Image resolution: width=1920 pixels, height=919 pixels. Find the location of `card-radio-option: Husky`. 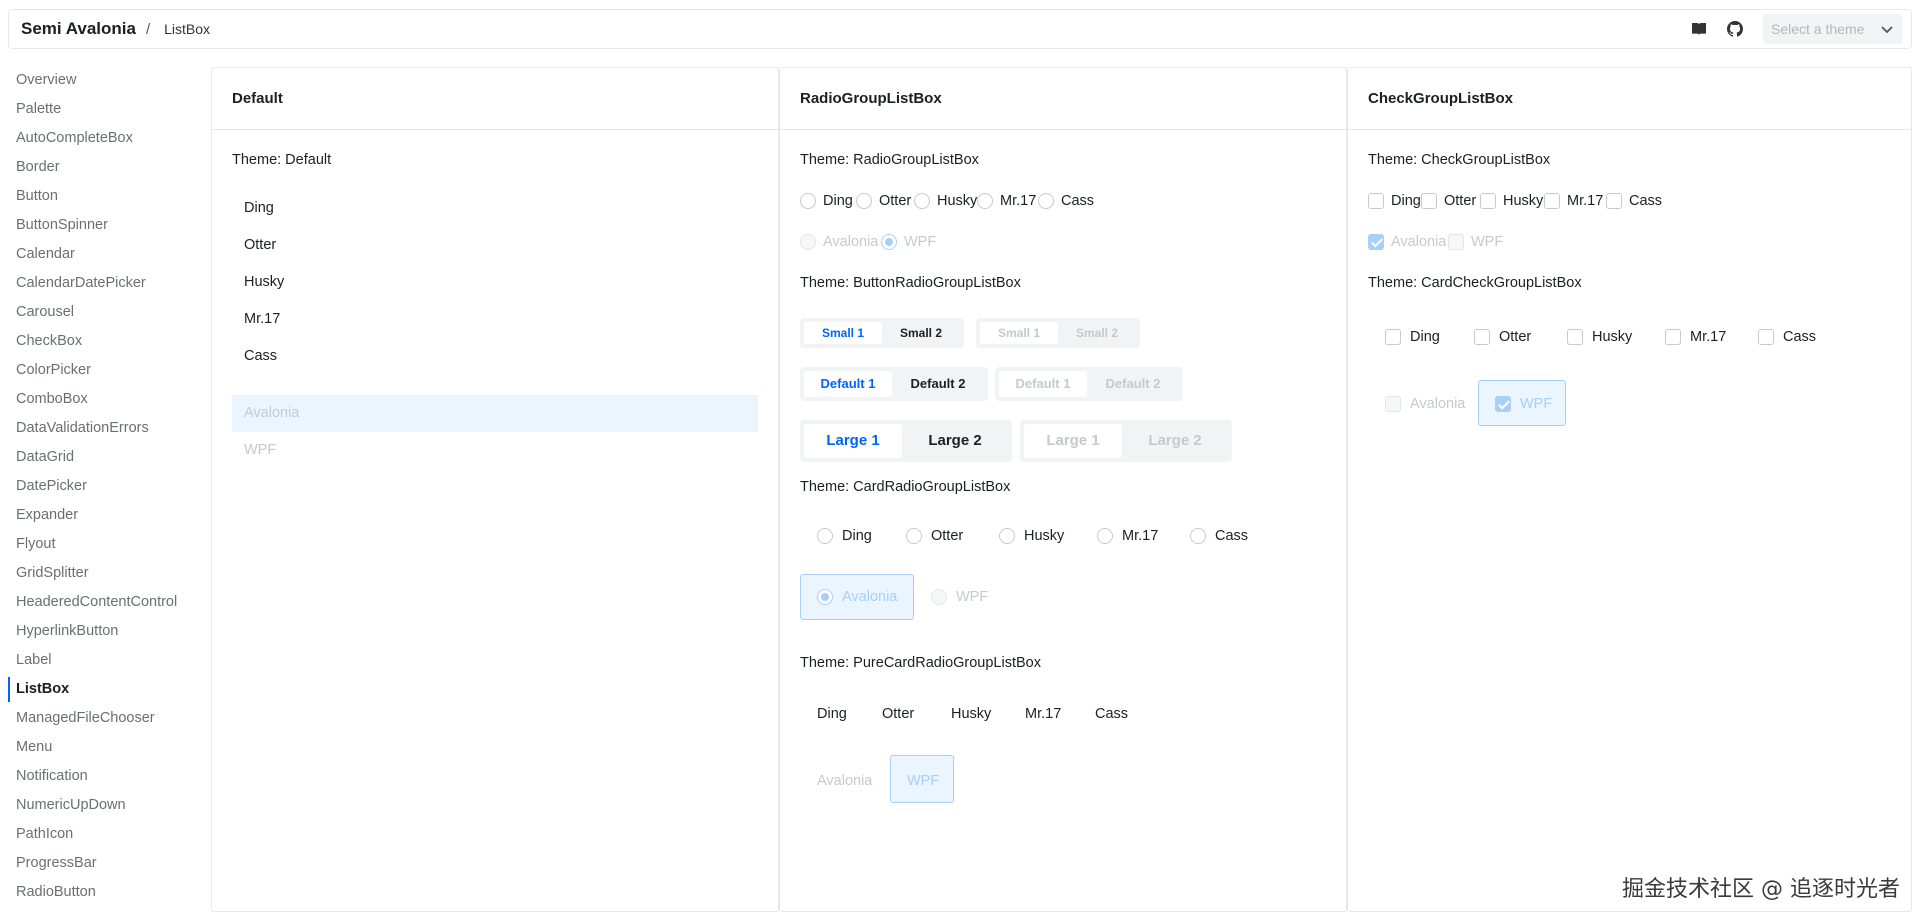

card-radio-option: Husky is located at coordinates (1031, 536).